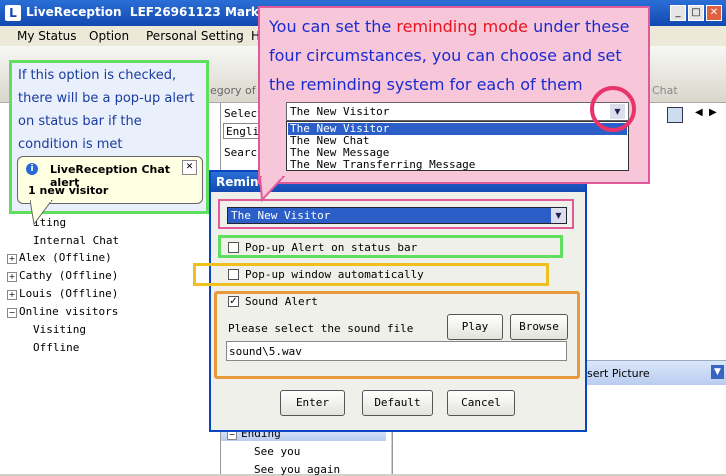 This screenshot has width=726, height=476. What do you see at coordinates (68, 311) in the screenshot?
I see `tree-item-online-visitors: Online visitors` at bounding box center [68, 311].